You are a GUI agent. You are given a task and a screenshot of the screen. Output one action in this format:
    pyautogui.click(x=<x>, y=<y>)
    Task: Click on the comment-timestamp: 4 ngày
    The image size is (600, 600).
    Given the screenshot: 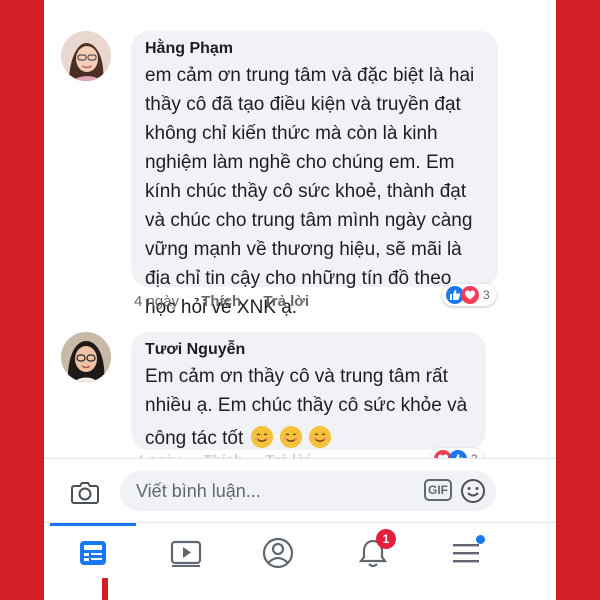 What is the action you would take?
    pyautogui.click(x=157, y=301)
    